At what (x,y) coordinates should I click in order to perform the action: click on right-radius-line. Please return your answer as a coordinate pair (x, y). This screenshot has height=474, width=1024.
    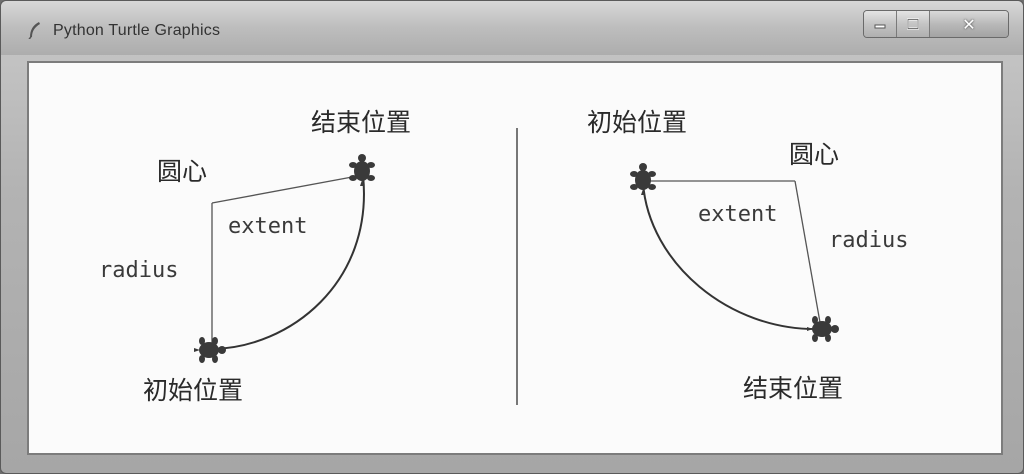
    Looking at the image, I should click on (808, 254).